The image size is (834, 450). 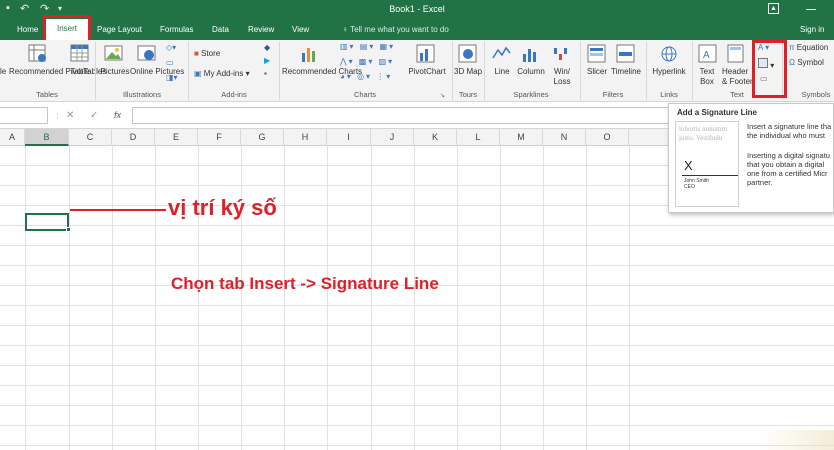 What do you see at coordinates (207, 53) in the screenshot?
I see `store-button: ■ Store` at bounding box center [207, 53].